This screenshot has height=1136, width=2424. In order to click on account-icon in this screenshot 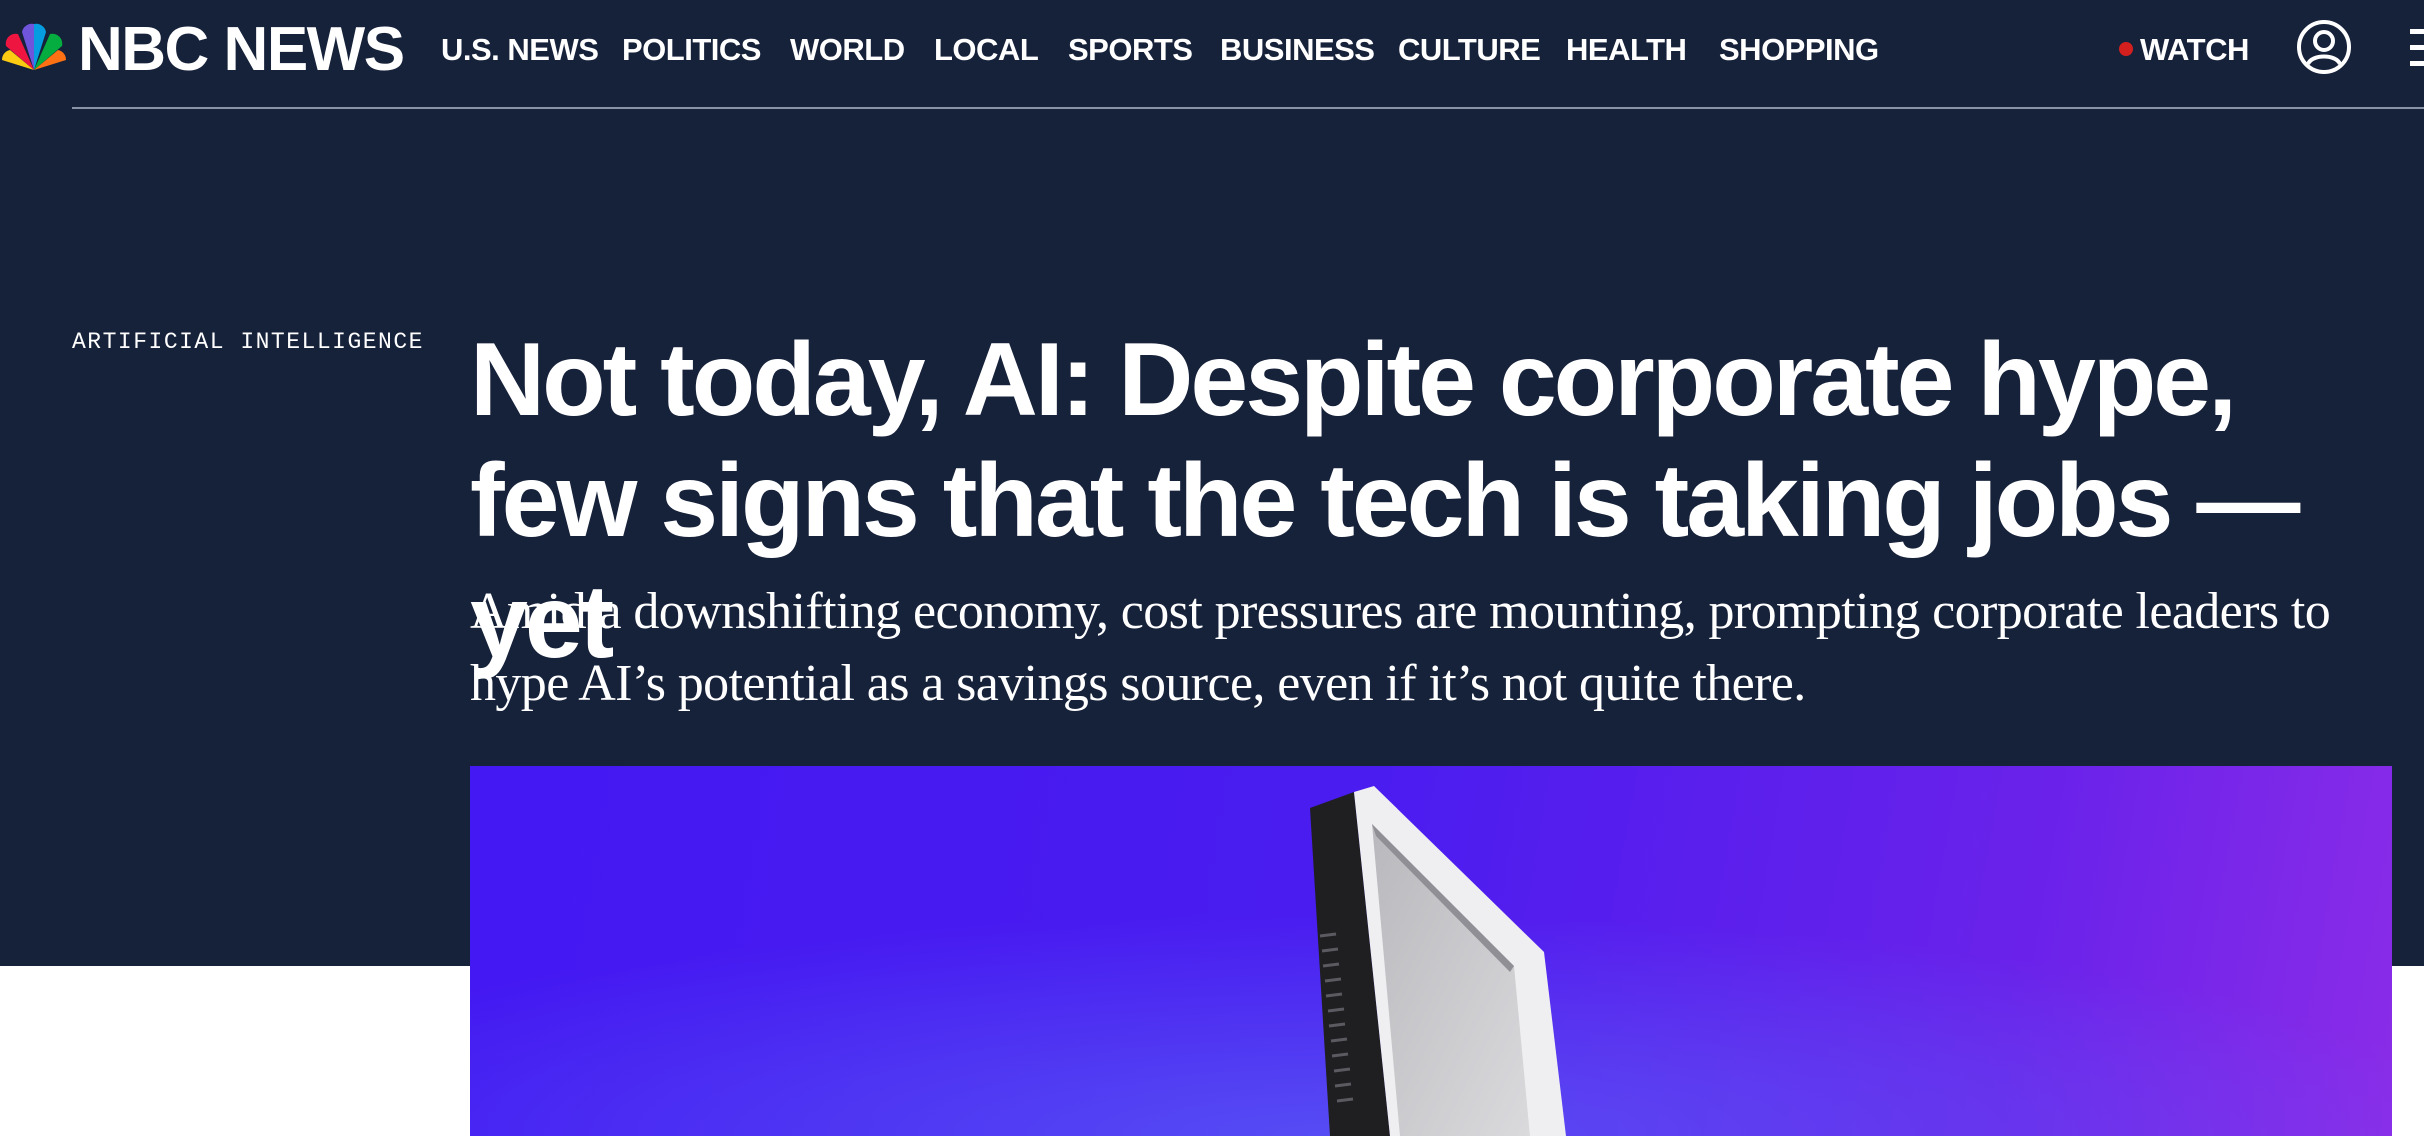, I will do `click(2324, 47)`.